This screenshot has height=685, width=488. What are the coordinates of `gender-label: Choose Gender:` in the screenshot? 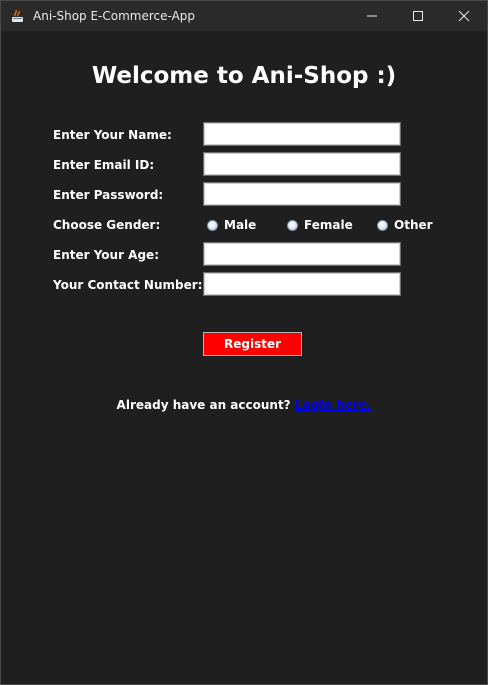 It's located at (107, 225).